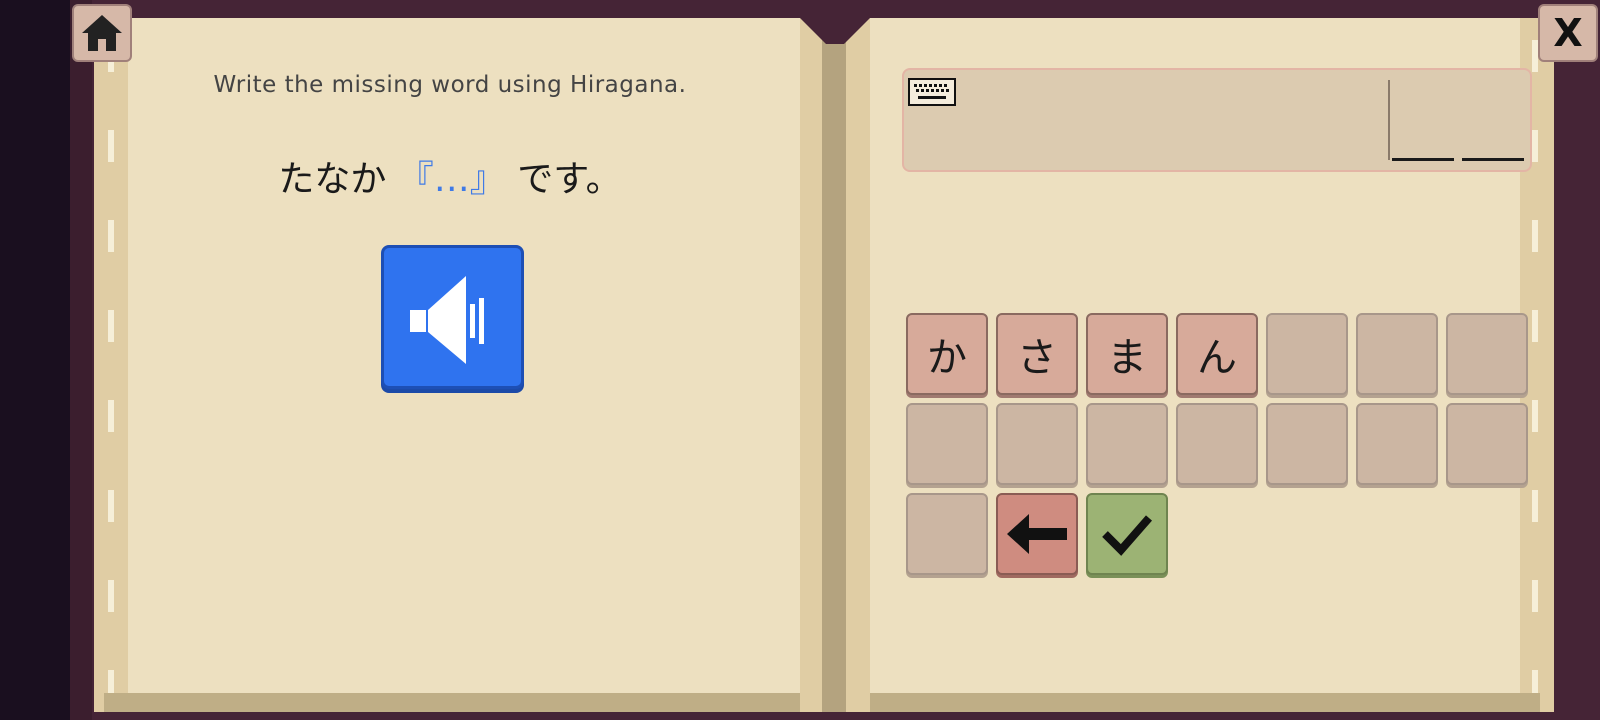 The image size is (1600, 720). I want to click on spine-notch, so click(835, 22).